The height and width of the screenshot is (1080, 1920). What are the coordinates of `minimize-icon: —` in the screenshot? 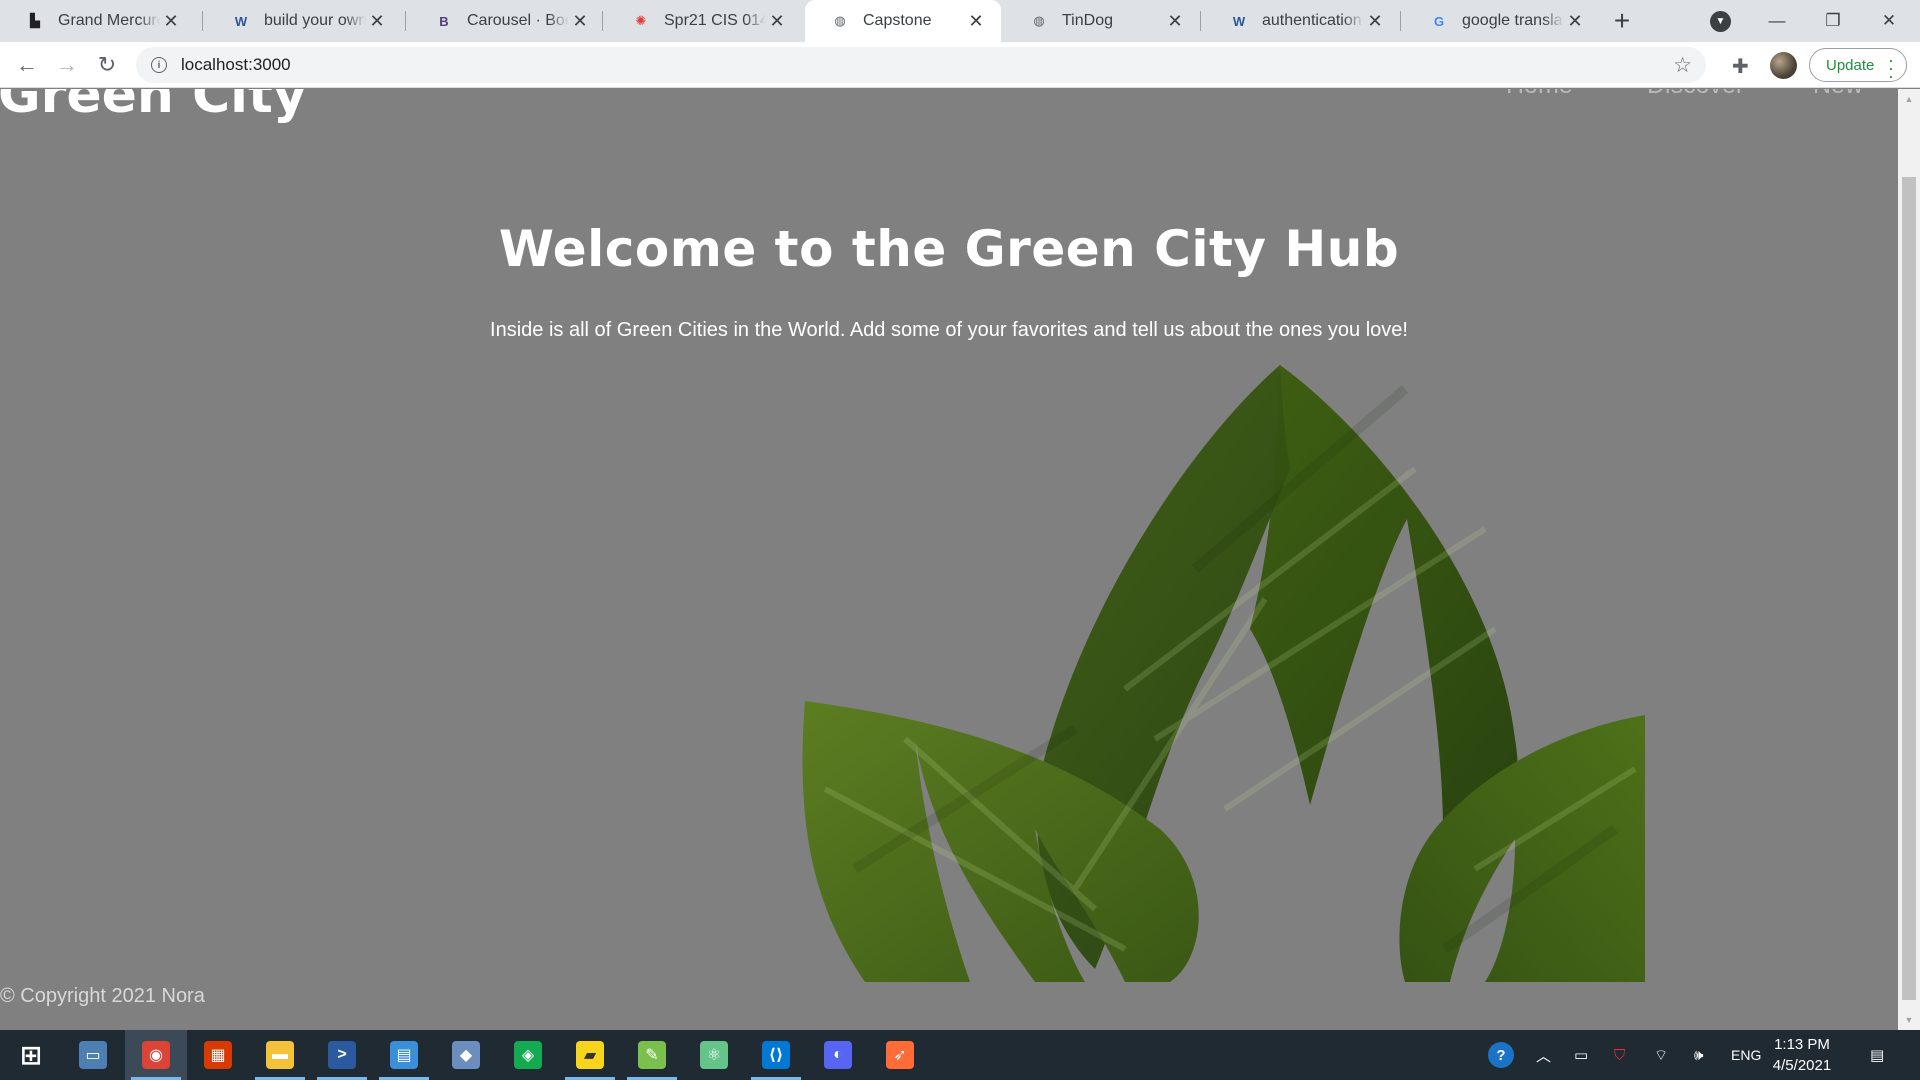 It's located at (1777, 21).